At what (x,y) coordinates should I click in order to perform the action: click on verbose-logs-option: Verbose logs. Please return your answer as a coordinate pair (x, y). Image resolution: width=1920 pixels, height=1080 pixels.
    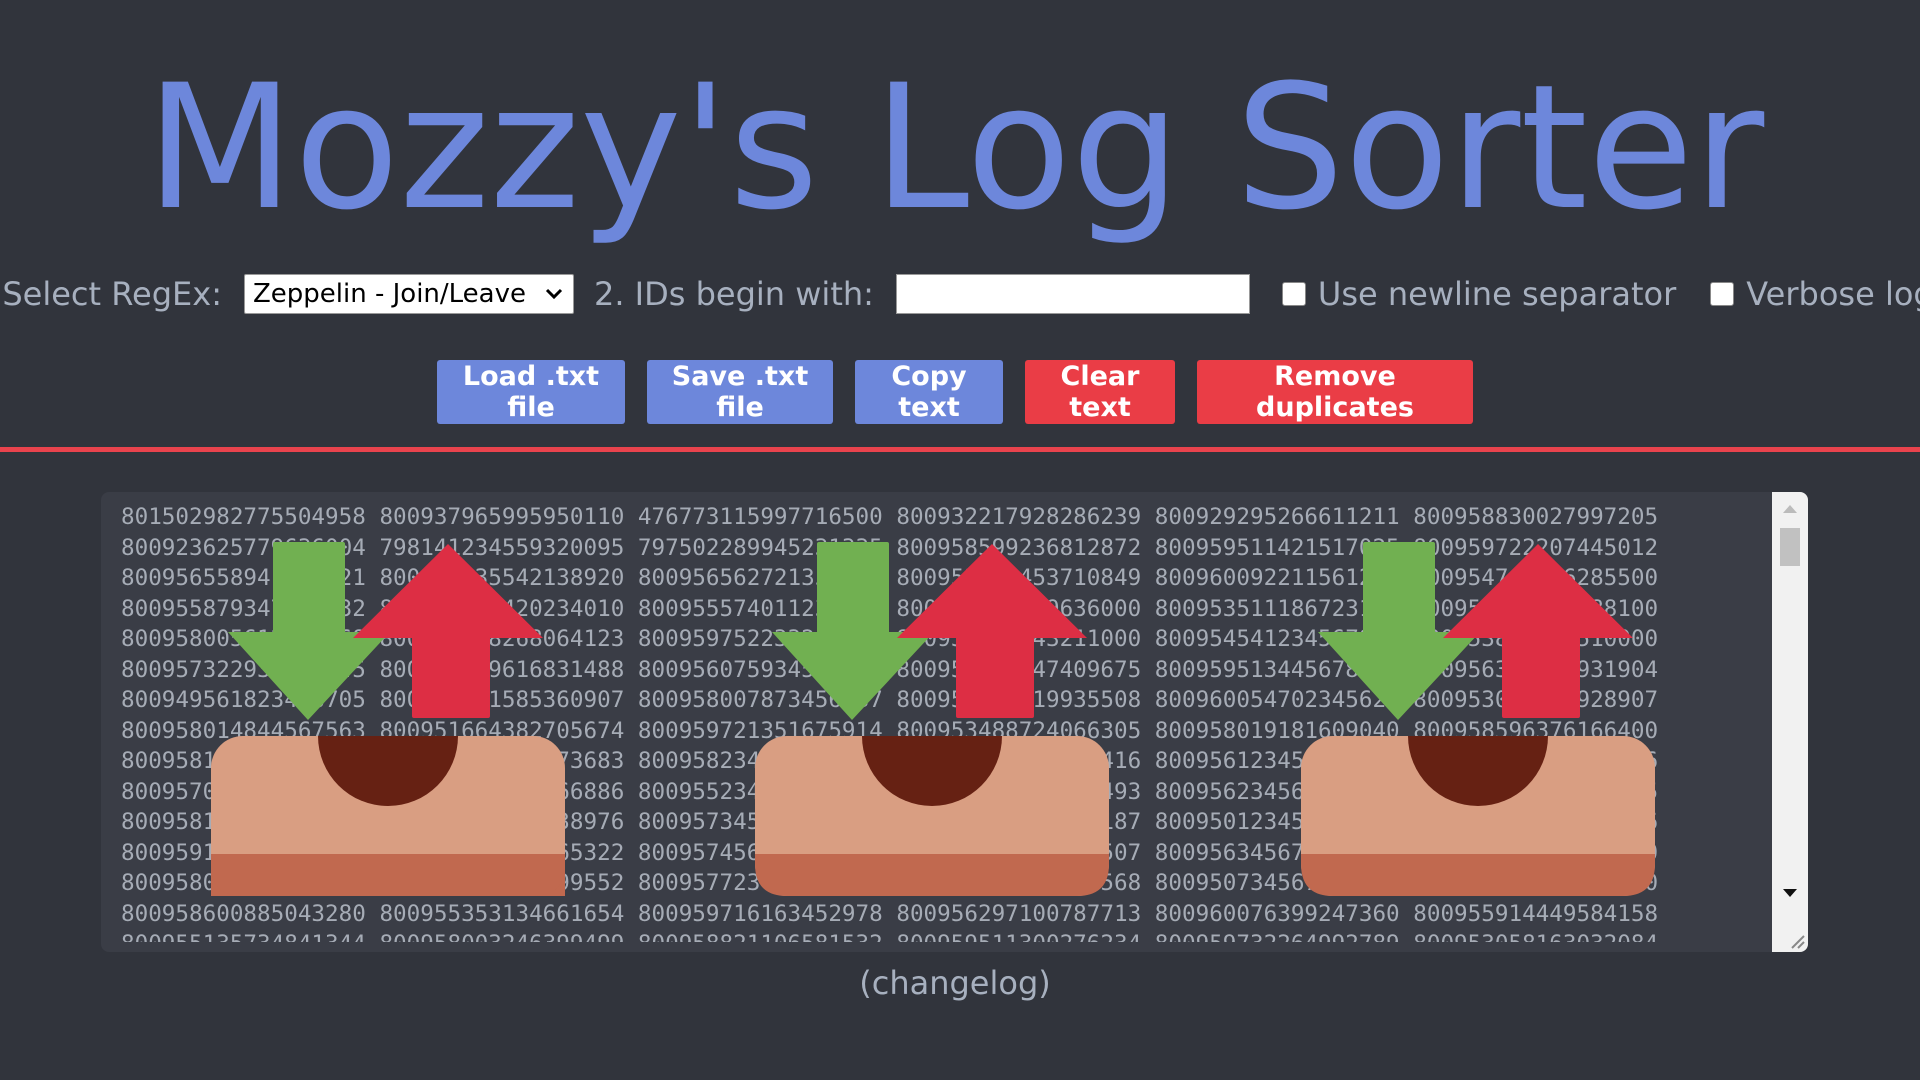
    Looking at the image, I should click on (1815, 294).